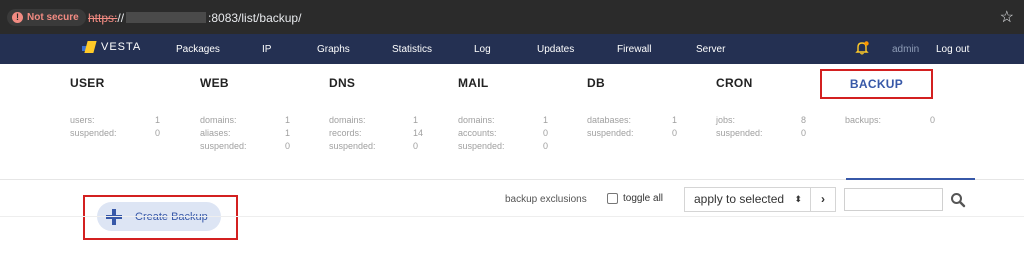 This screenshot has width=1024, height=264. What do you see at coordinates (333, 49) in the screenshot?
I see `nav-item-graphs: Graphs` at bounding box center [333, 49].